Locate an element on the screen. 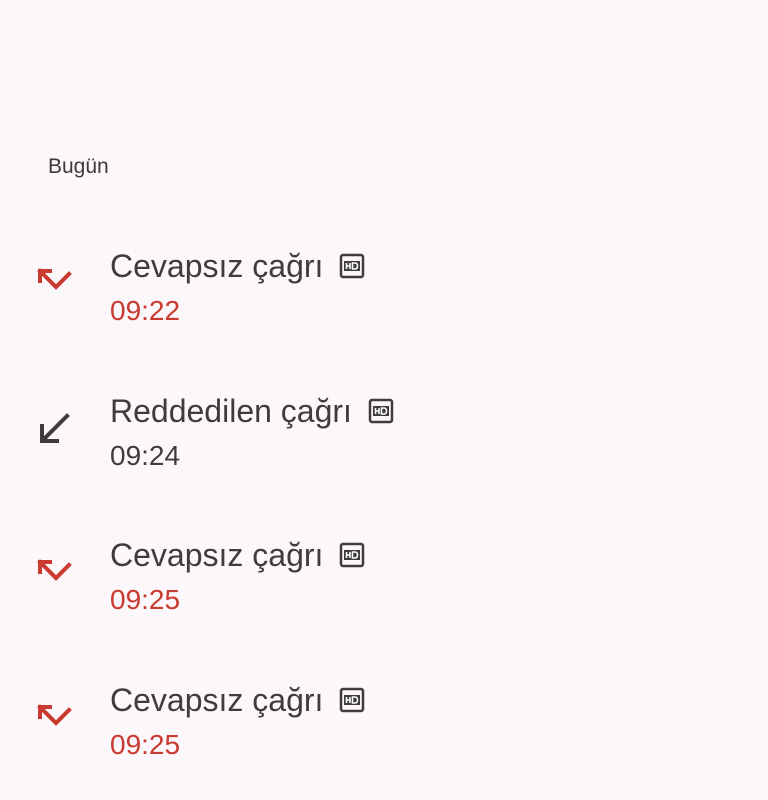  call-type-label: Reddedilen çağrı is located at coordinates (231, 411).